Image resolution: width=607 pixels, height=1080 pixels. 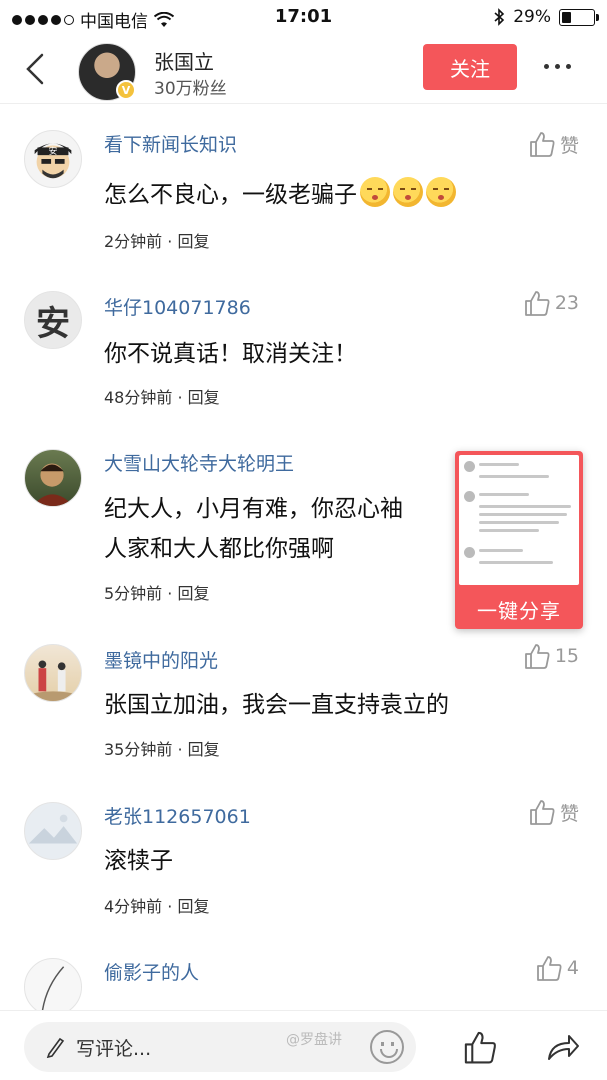 I want to click on share-button, so click(x=563, y=1049).